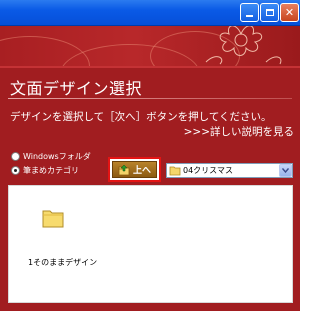 This screenshot has height=311, width=320. I want to click on up-button-label: 上へ, so click(141, 171).